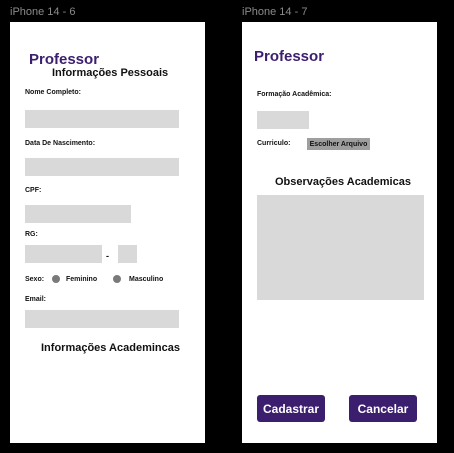 This screenshot has width=454, height=453. What do you see at coordinates (31, 234) in the screenshot?
I see `rg-label: RG:` at bounding box center [31, 234].